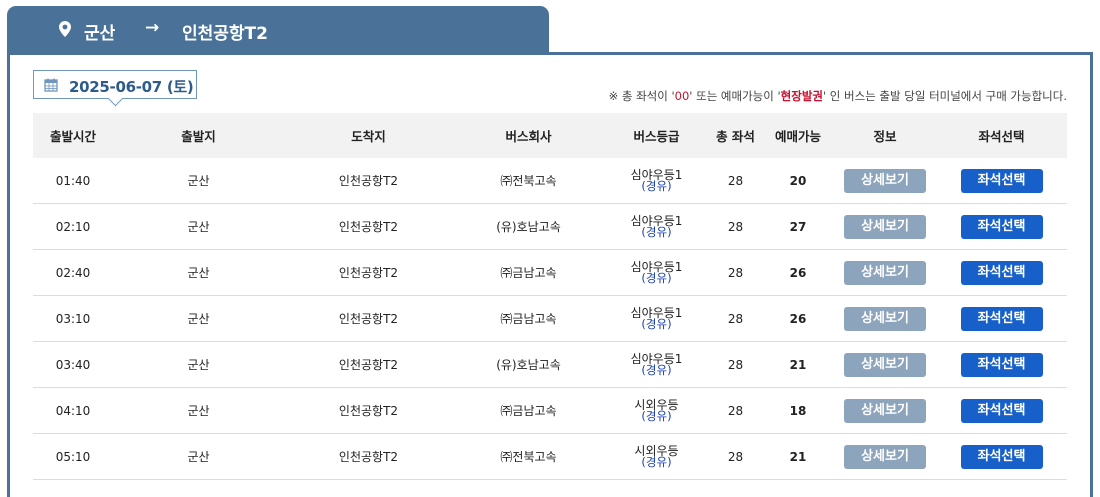 This screenshot has height=497, width=1100. I want to click on header-seat-select: 좌석선택, so click(1001, 135).